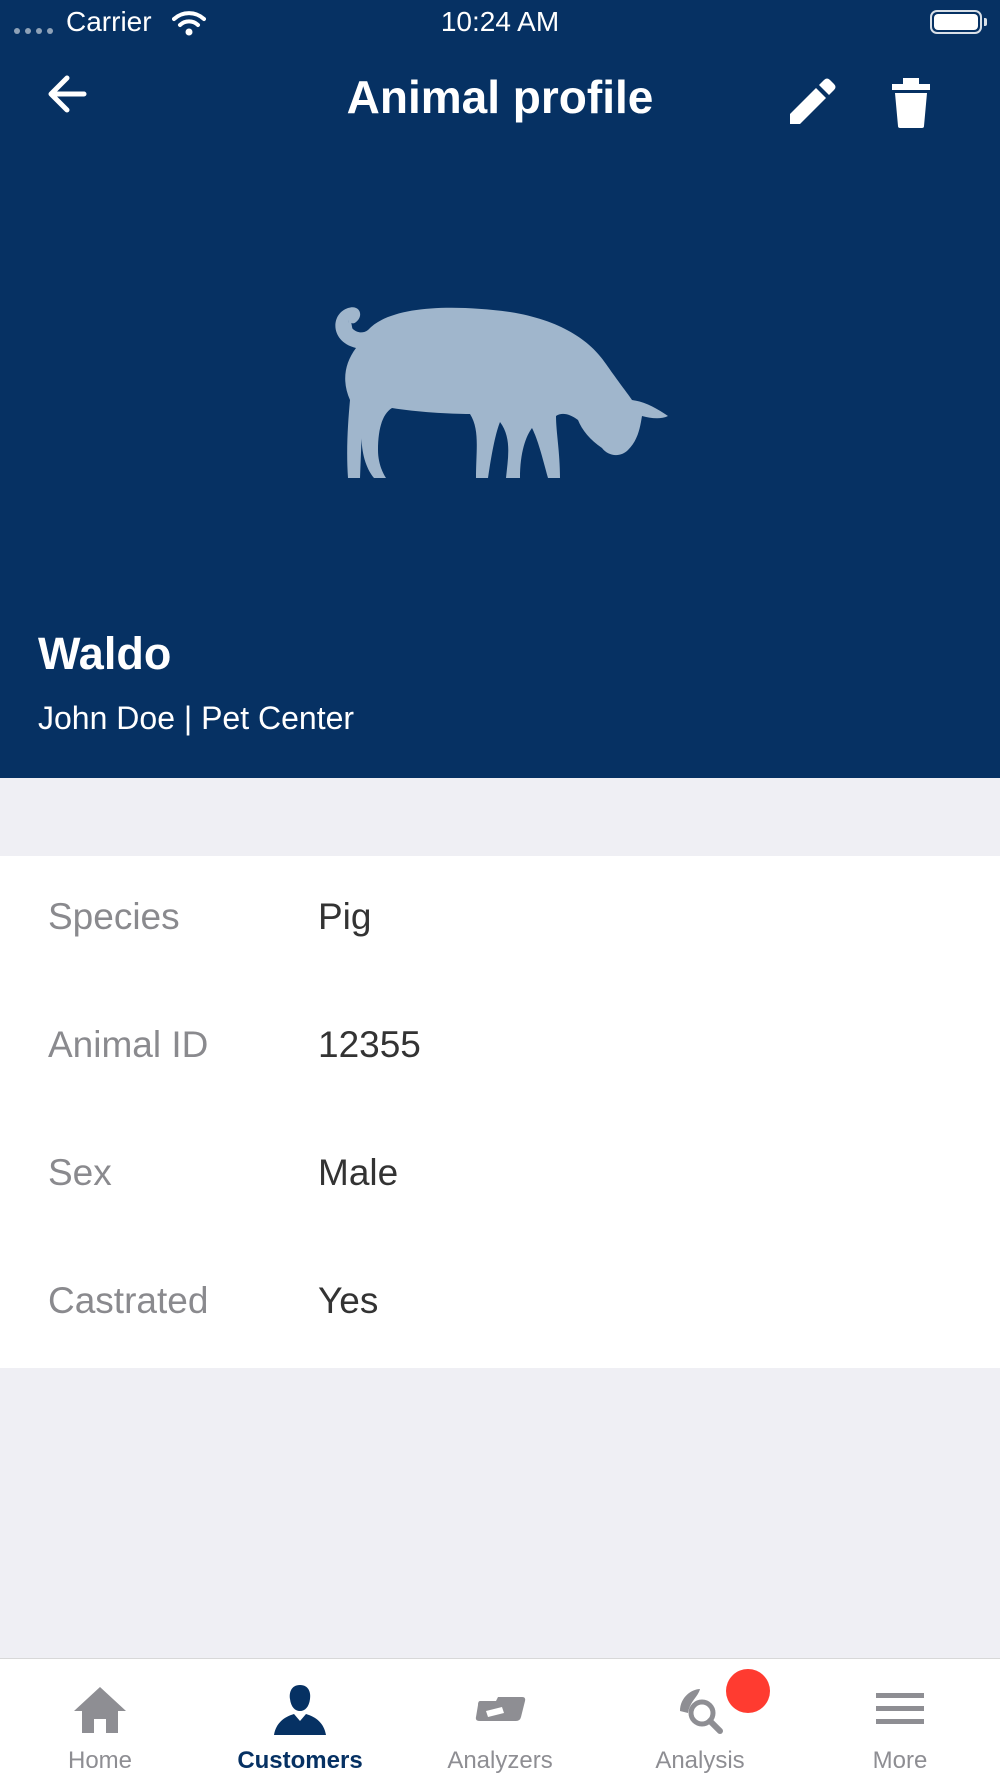  I want to click on tab-label: More, so click(900, 1760).